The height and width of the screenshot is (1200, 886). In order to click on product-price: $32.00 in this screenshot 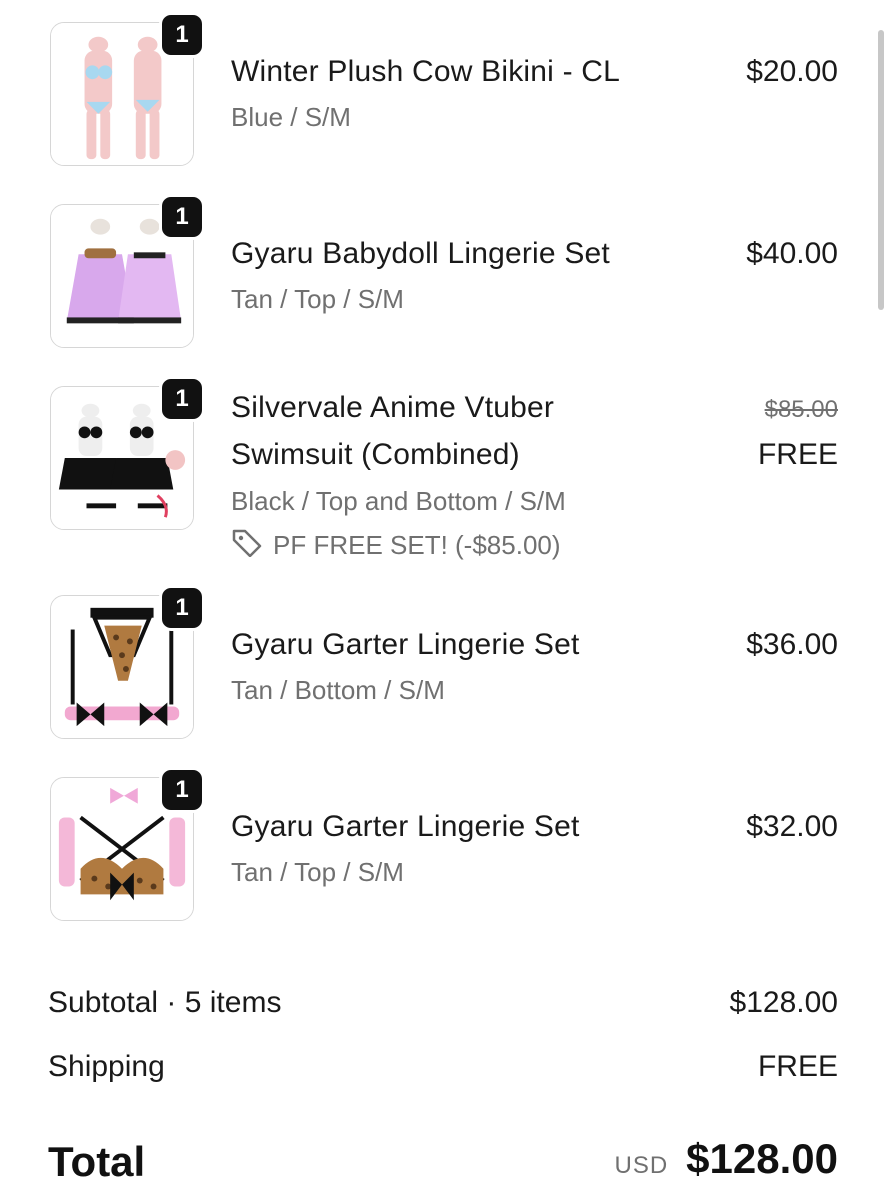, I will do `click(792, 826)`.